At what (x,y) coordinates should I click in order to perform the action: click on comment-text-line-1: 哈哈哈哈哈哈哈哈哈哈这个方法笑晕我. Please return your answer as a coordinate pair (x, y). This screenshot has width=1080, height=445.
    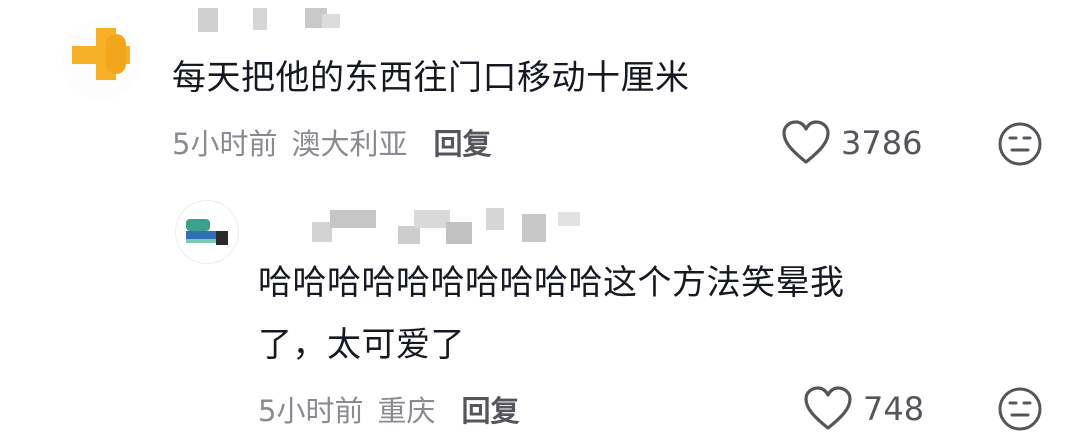
    Looking at the image, I should click on (551, 283).